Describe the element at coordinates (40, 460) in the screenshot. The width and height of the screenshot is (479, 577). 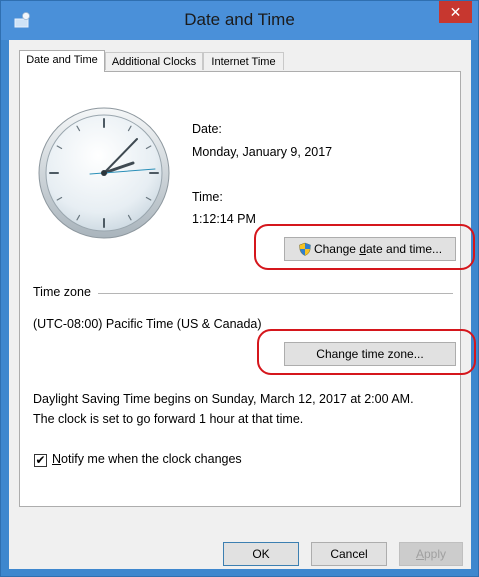
I see `notify-checkbox: ✔` at that location.